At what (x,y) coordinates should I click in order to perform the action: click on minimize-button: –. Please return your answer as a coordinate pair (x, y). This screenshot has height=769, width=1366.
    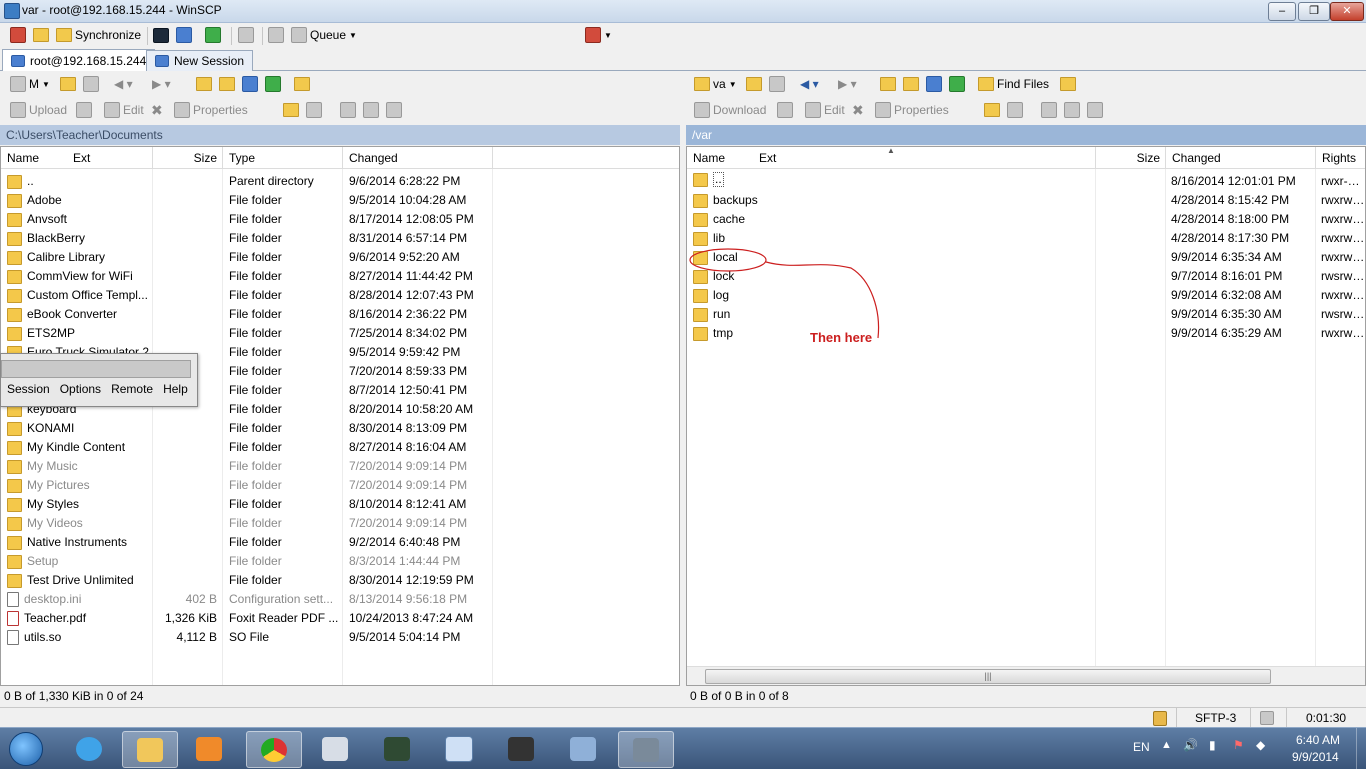
    Looking at the image, I should click on (1282, 11).